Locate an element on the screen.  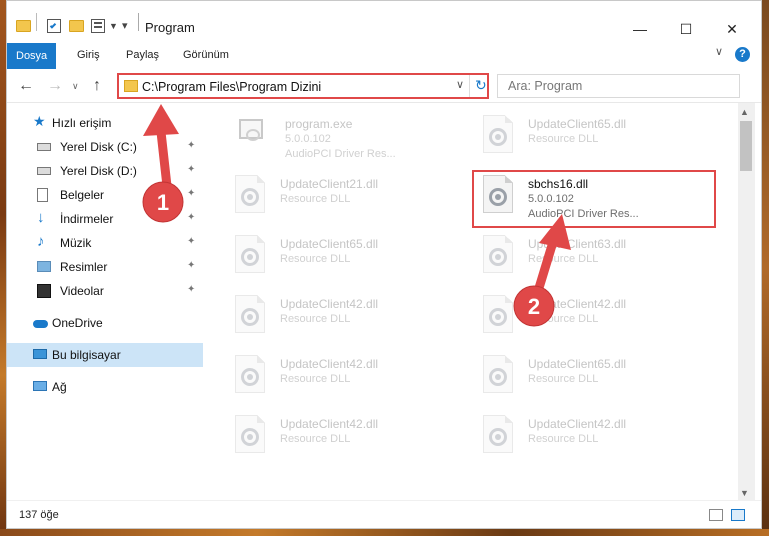
sidebar-item-label: Belgeler is located at coordinates (82, 195).